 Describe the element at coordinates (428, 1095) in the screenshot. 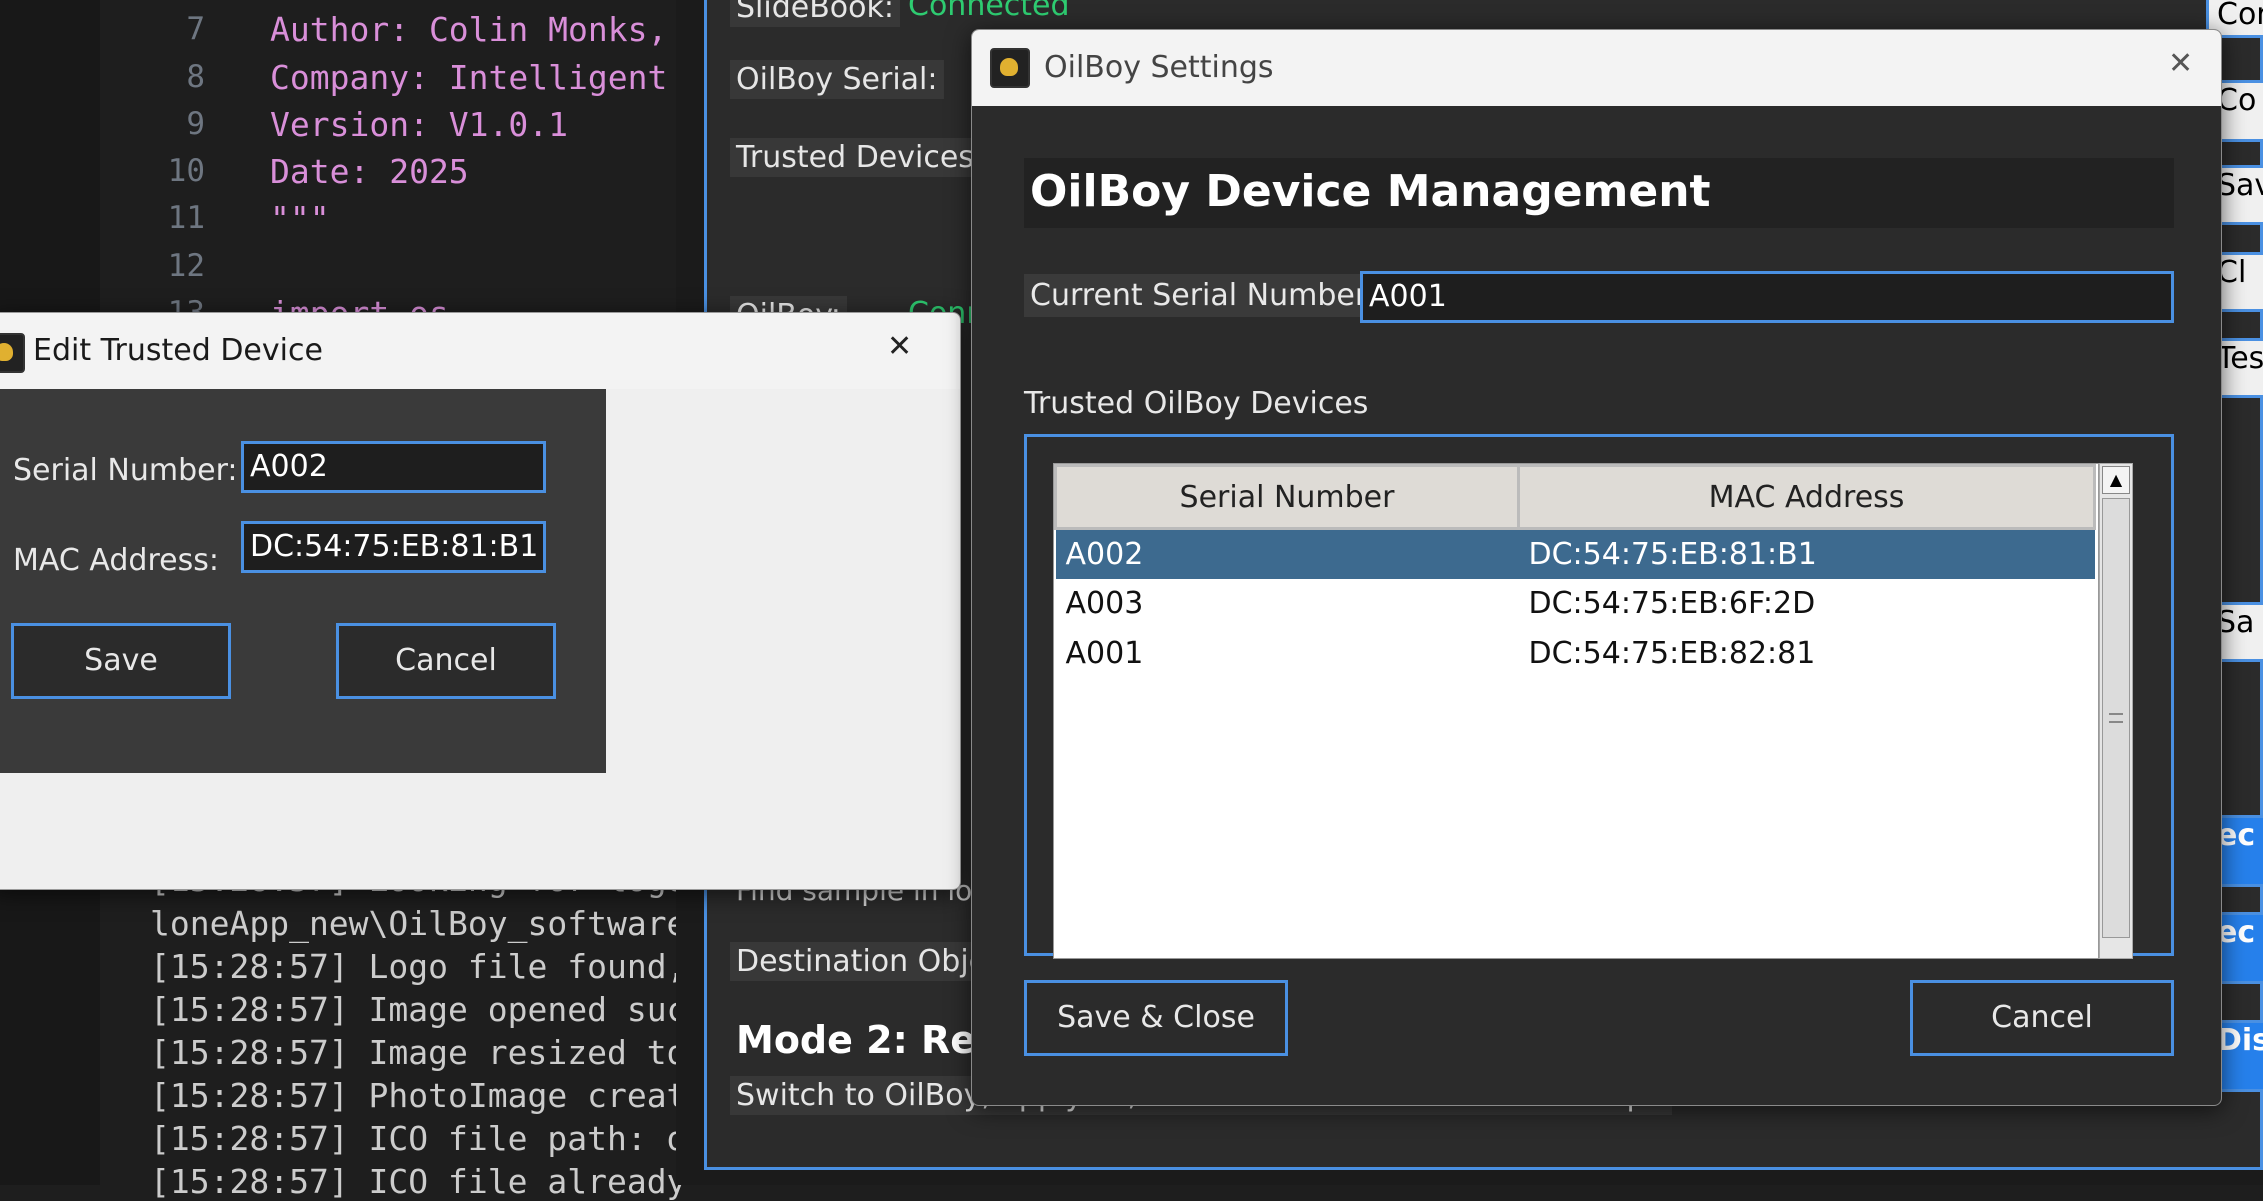

I see `log-line: [15:28:57] PhotoImage create` at that location.